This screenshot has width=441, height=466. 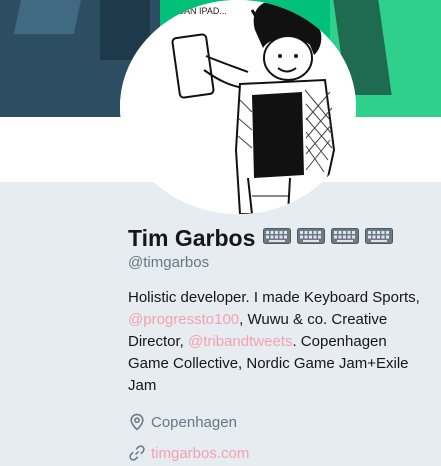 What do you see at coordinates (137, 422) in the screenshot?
I see `location-pin-icon` at bounding box center [137, 422].